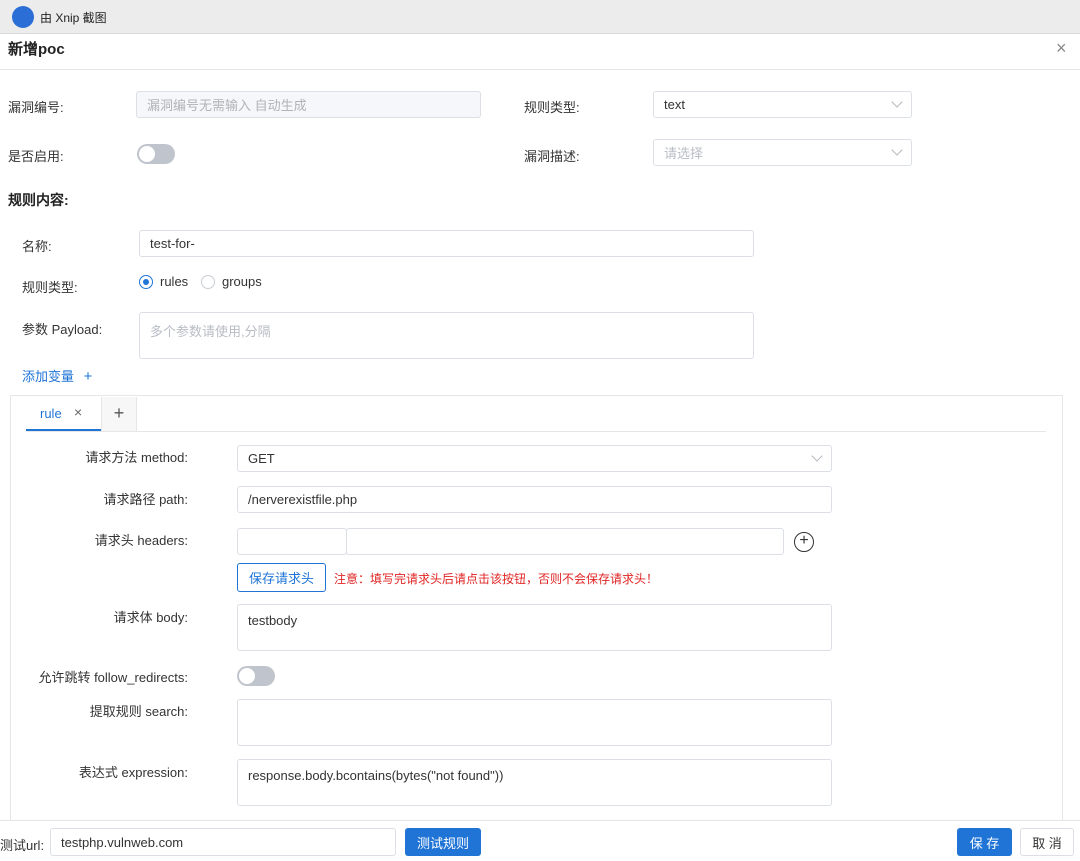  Describe the element at coordinates (51, 413) in the screenshot. I see `tab-rule-label: rule` at that location.